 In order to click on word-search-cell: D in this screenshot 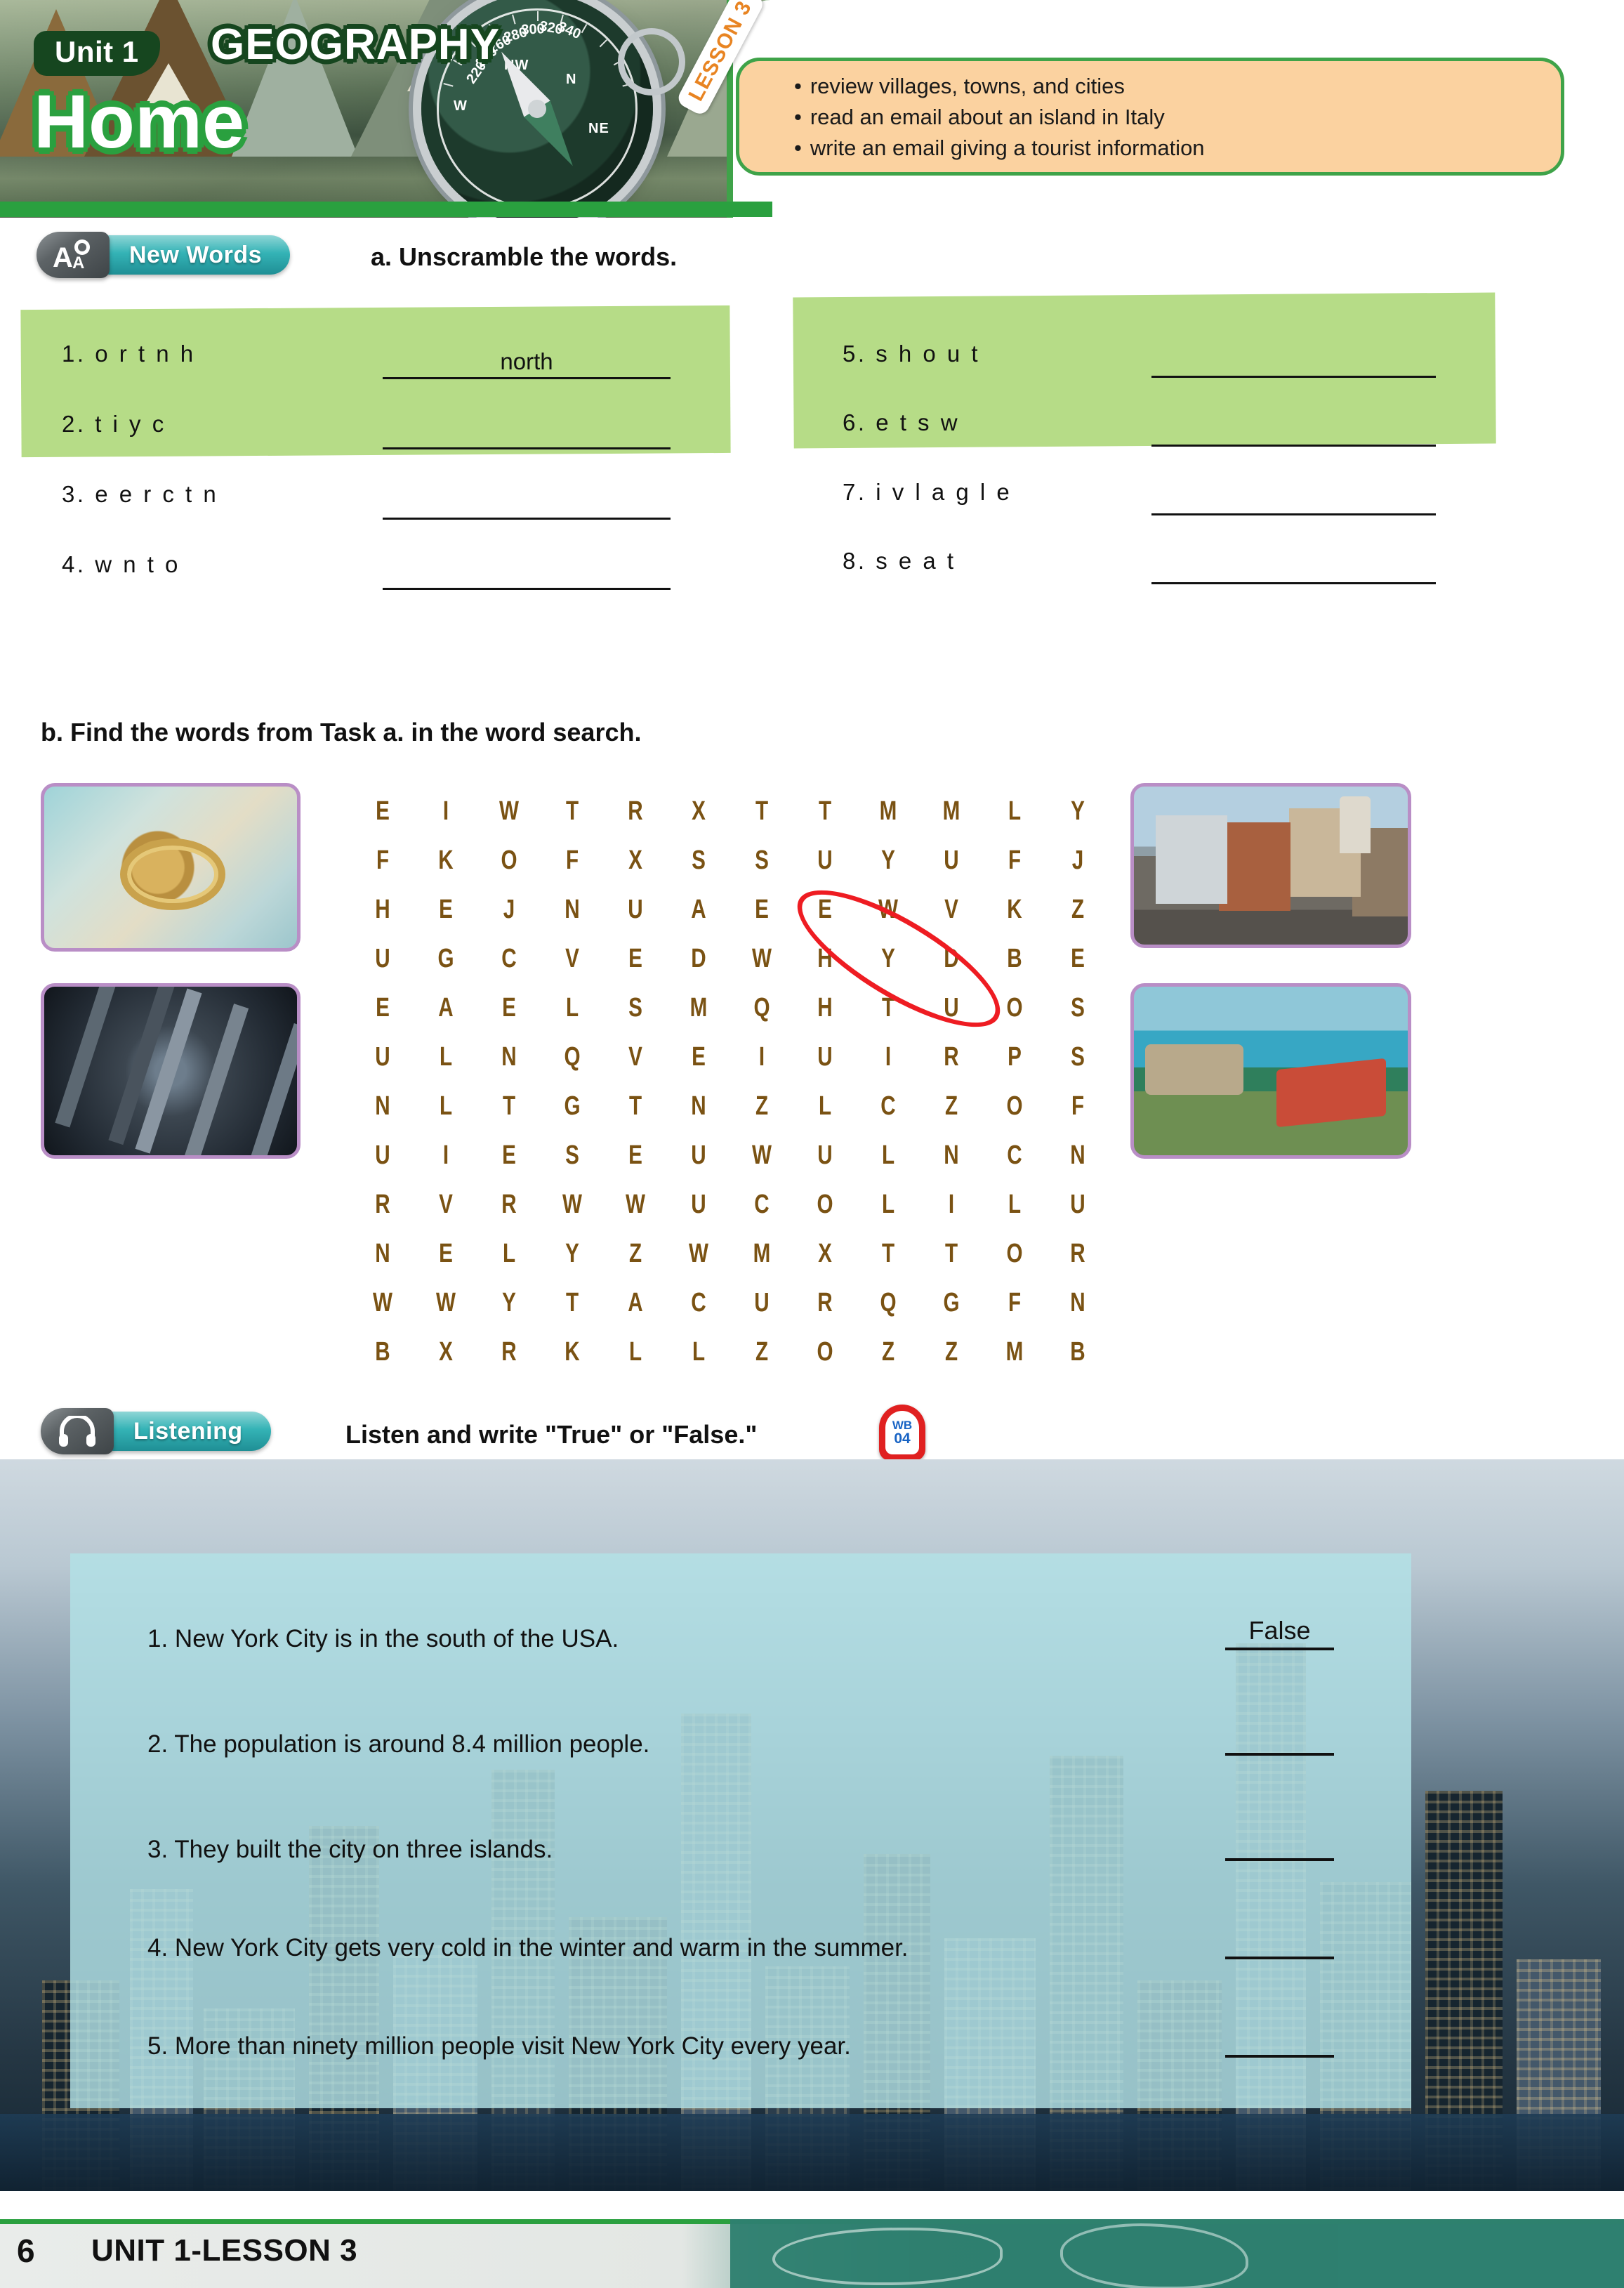, I will do `click(951, 958)`.